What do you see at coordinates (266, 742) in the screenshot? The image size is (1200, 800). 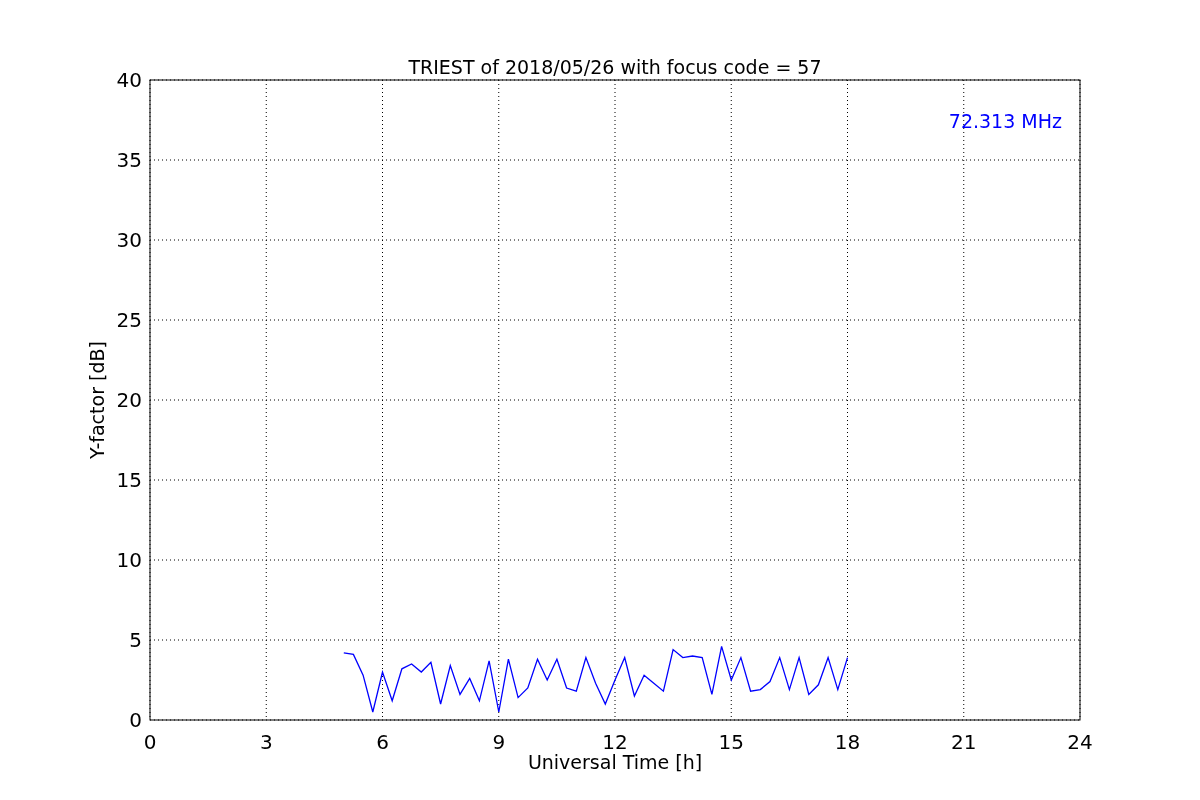 I see `x-tick-label: 3` at bounding box center [266, 742].